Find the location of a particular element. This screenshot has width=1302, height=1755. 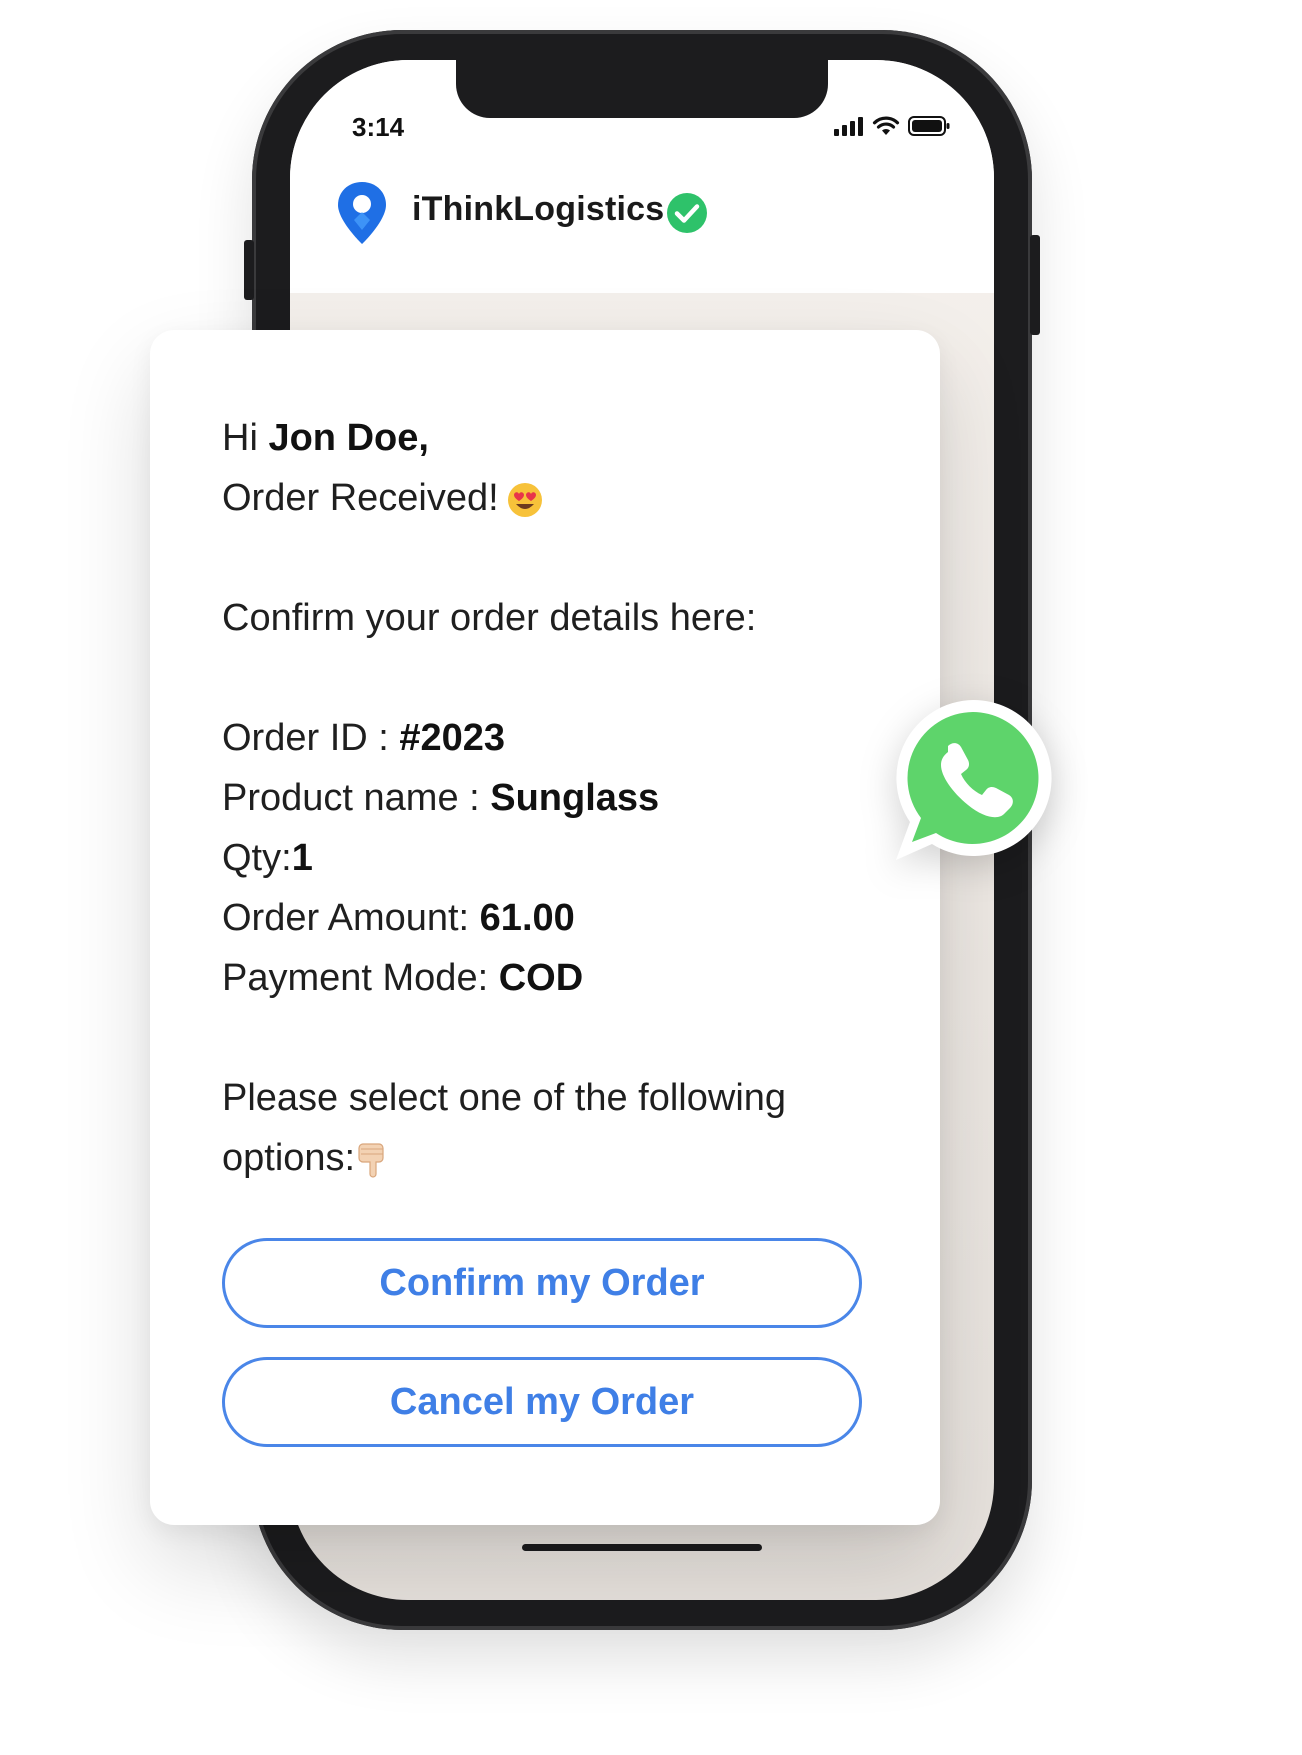

amount-line: Order Amount: 61.00 is located at coordinates (552, 918).